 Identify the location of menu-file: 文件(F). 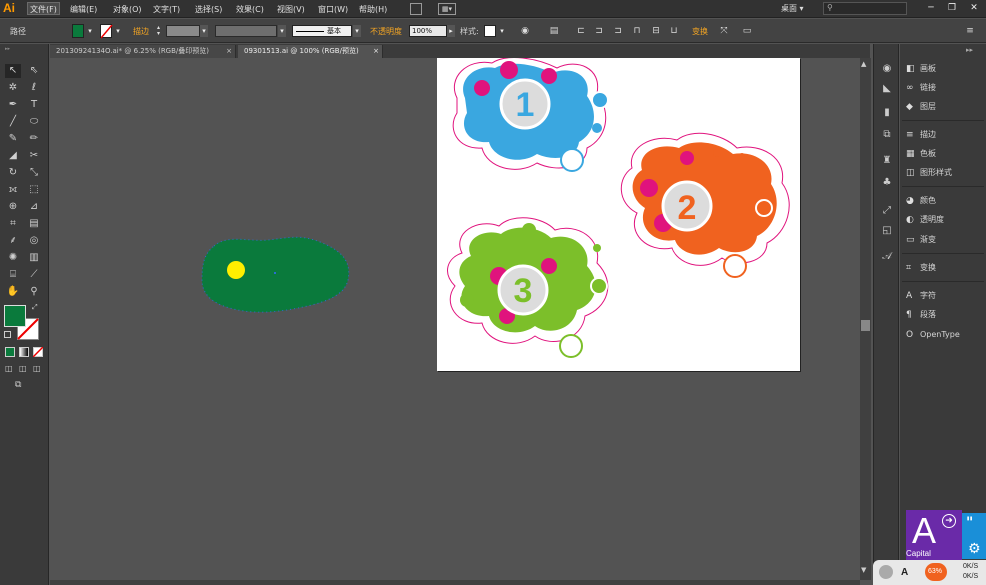
(43, 8).